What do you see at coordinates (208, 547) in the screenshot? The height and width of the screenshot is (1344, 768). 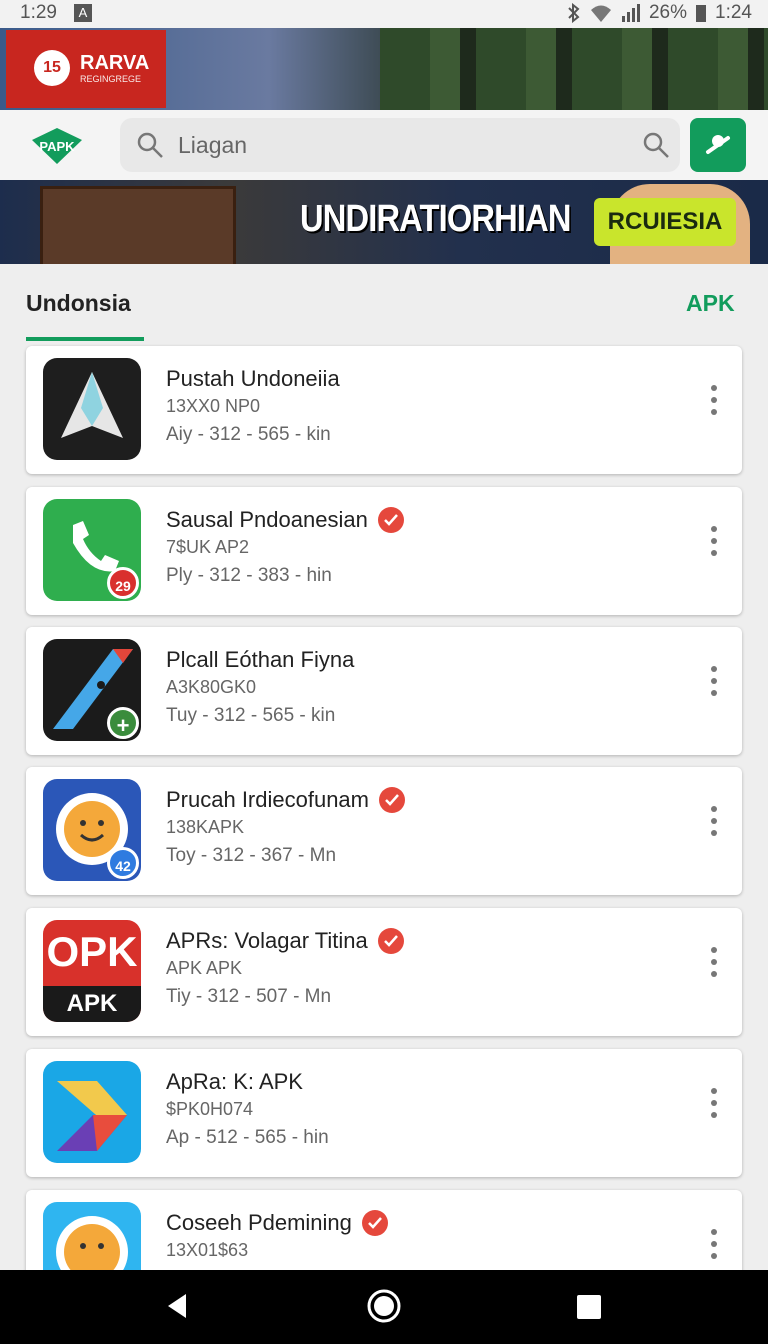 I see `app-size: 7$UK AP2` at bounding box center [208, 547].